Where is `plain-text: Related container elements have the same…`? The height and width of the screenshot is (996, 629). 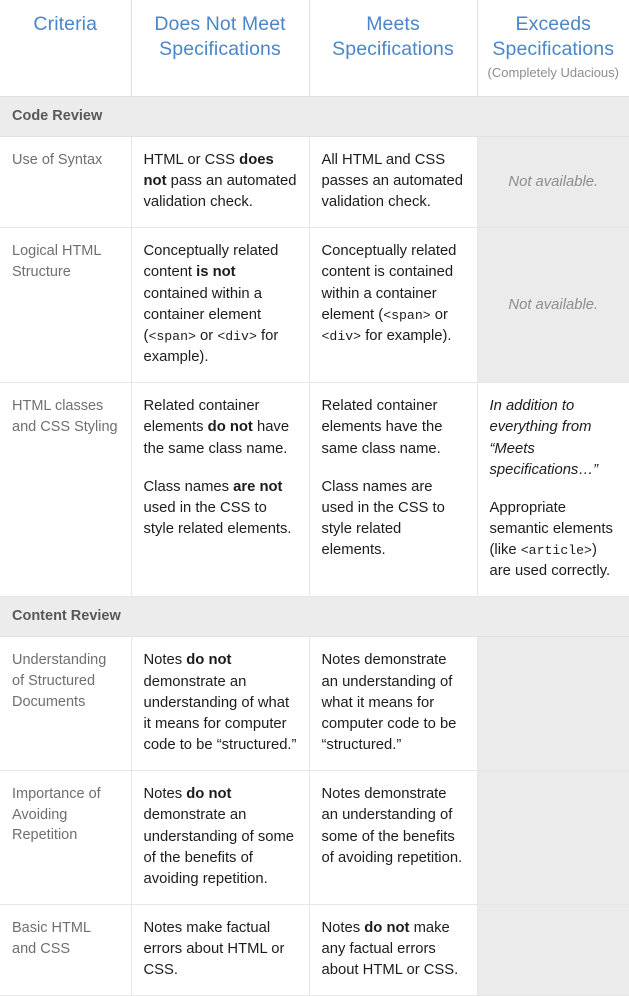 plain-text: Related container elements have the same… is located at coordinates (382, 427).